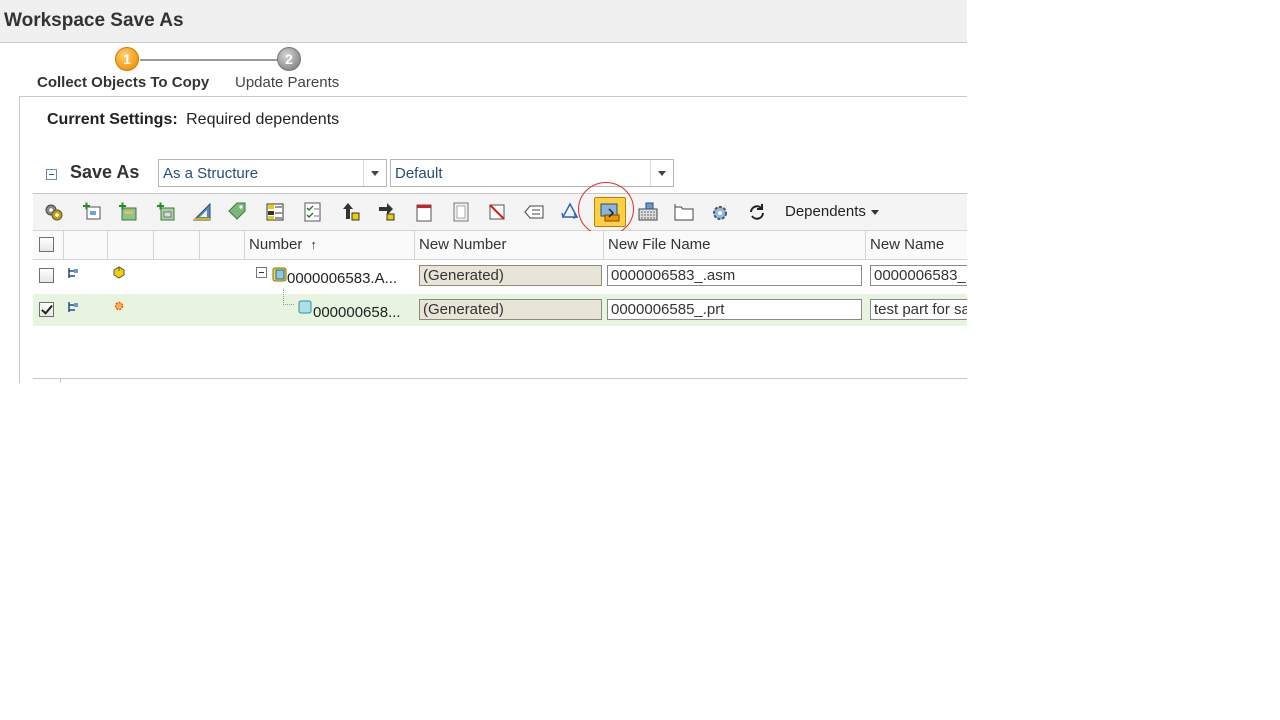 This screenshot has width=1280, height=720. What do you see at coordinates (720, 212) in the screenshot?
I see `settings-gear-icon` at bounding box center [720, 212].